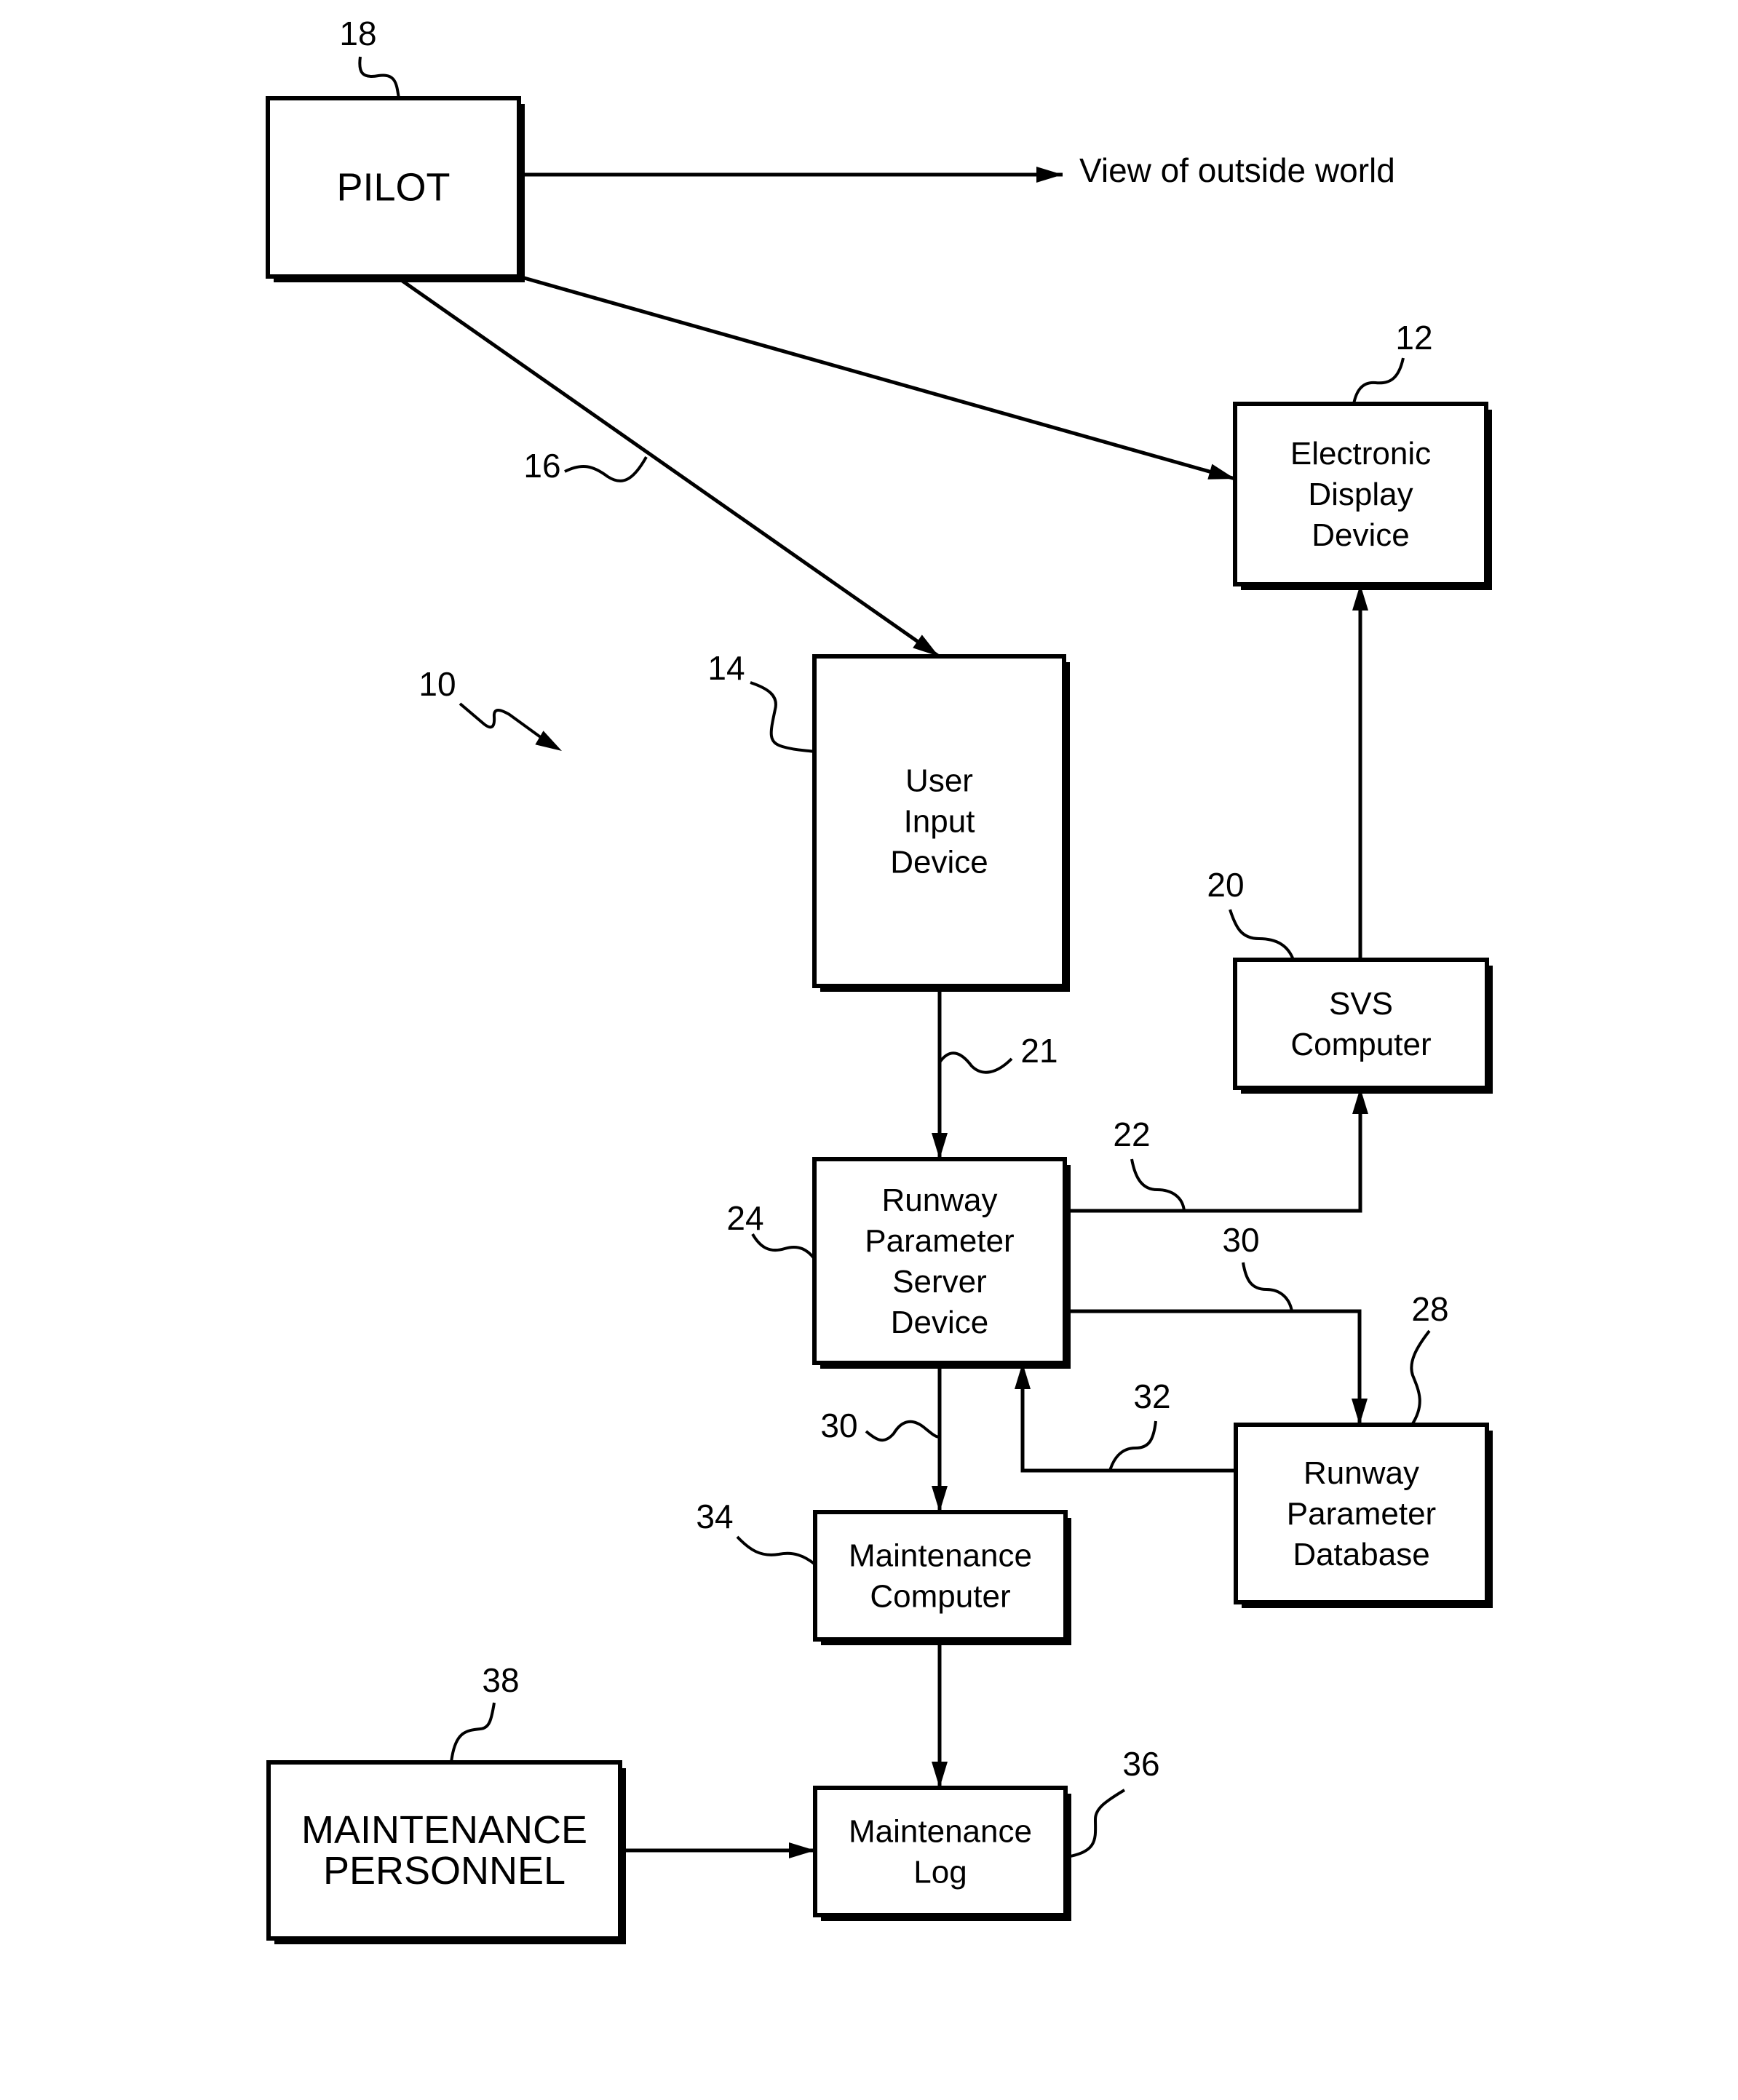  I want to click on database-block: Runway Parameter Database, so click(1364, 1515).